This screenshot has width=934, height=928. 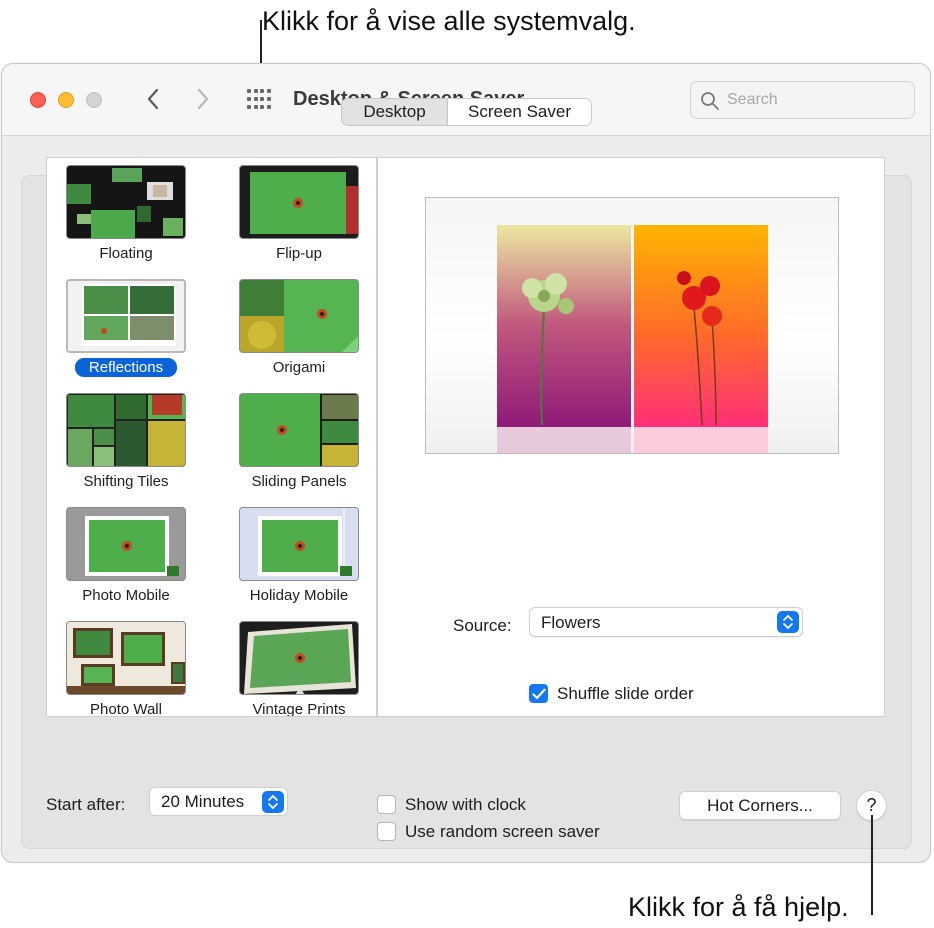 I want to click on source-label: Source:, so click(x=482, y=625).